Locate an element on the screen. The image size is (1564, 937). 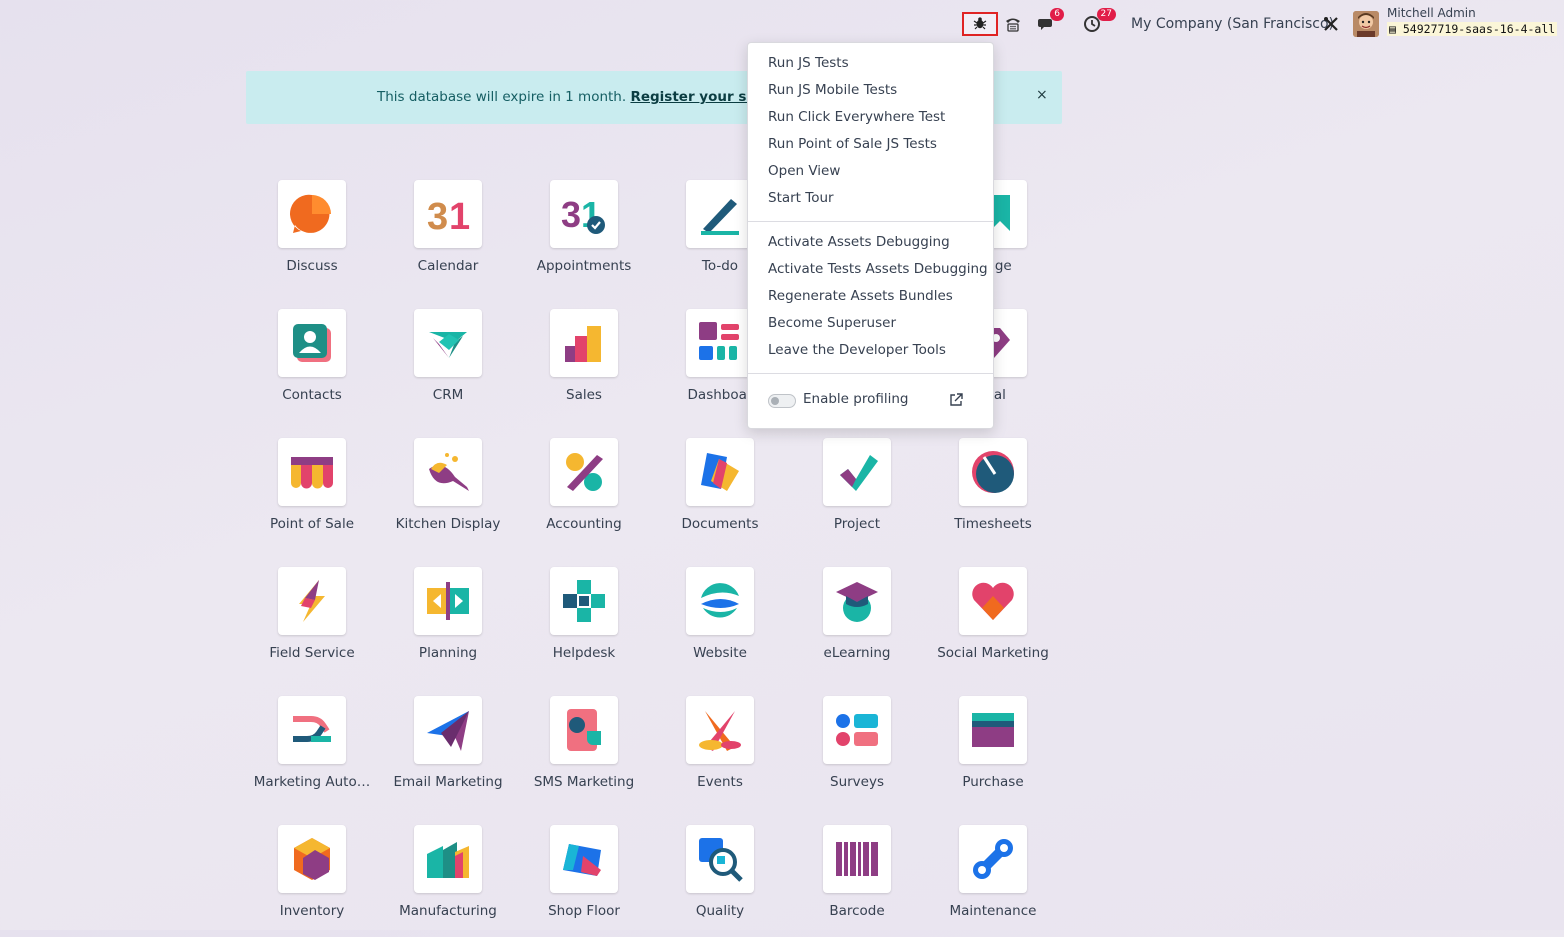
app-website: Website is located at coordinates (720, 623).